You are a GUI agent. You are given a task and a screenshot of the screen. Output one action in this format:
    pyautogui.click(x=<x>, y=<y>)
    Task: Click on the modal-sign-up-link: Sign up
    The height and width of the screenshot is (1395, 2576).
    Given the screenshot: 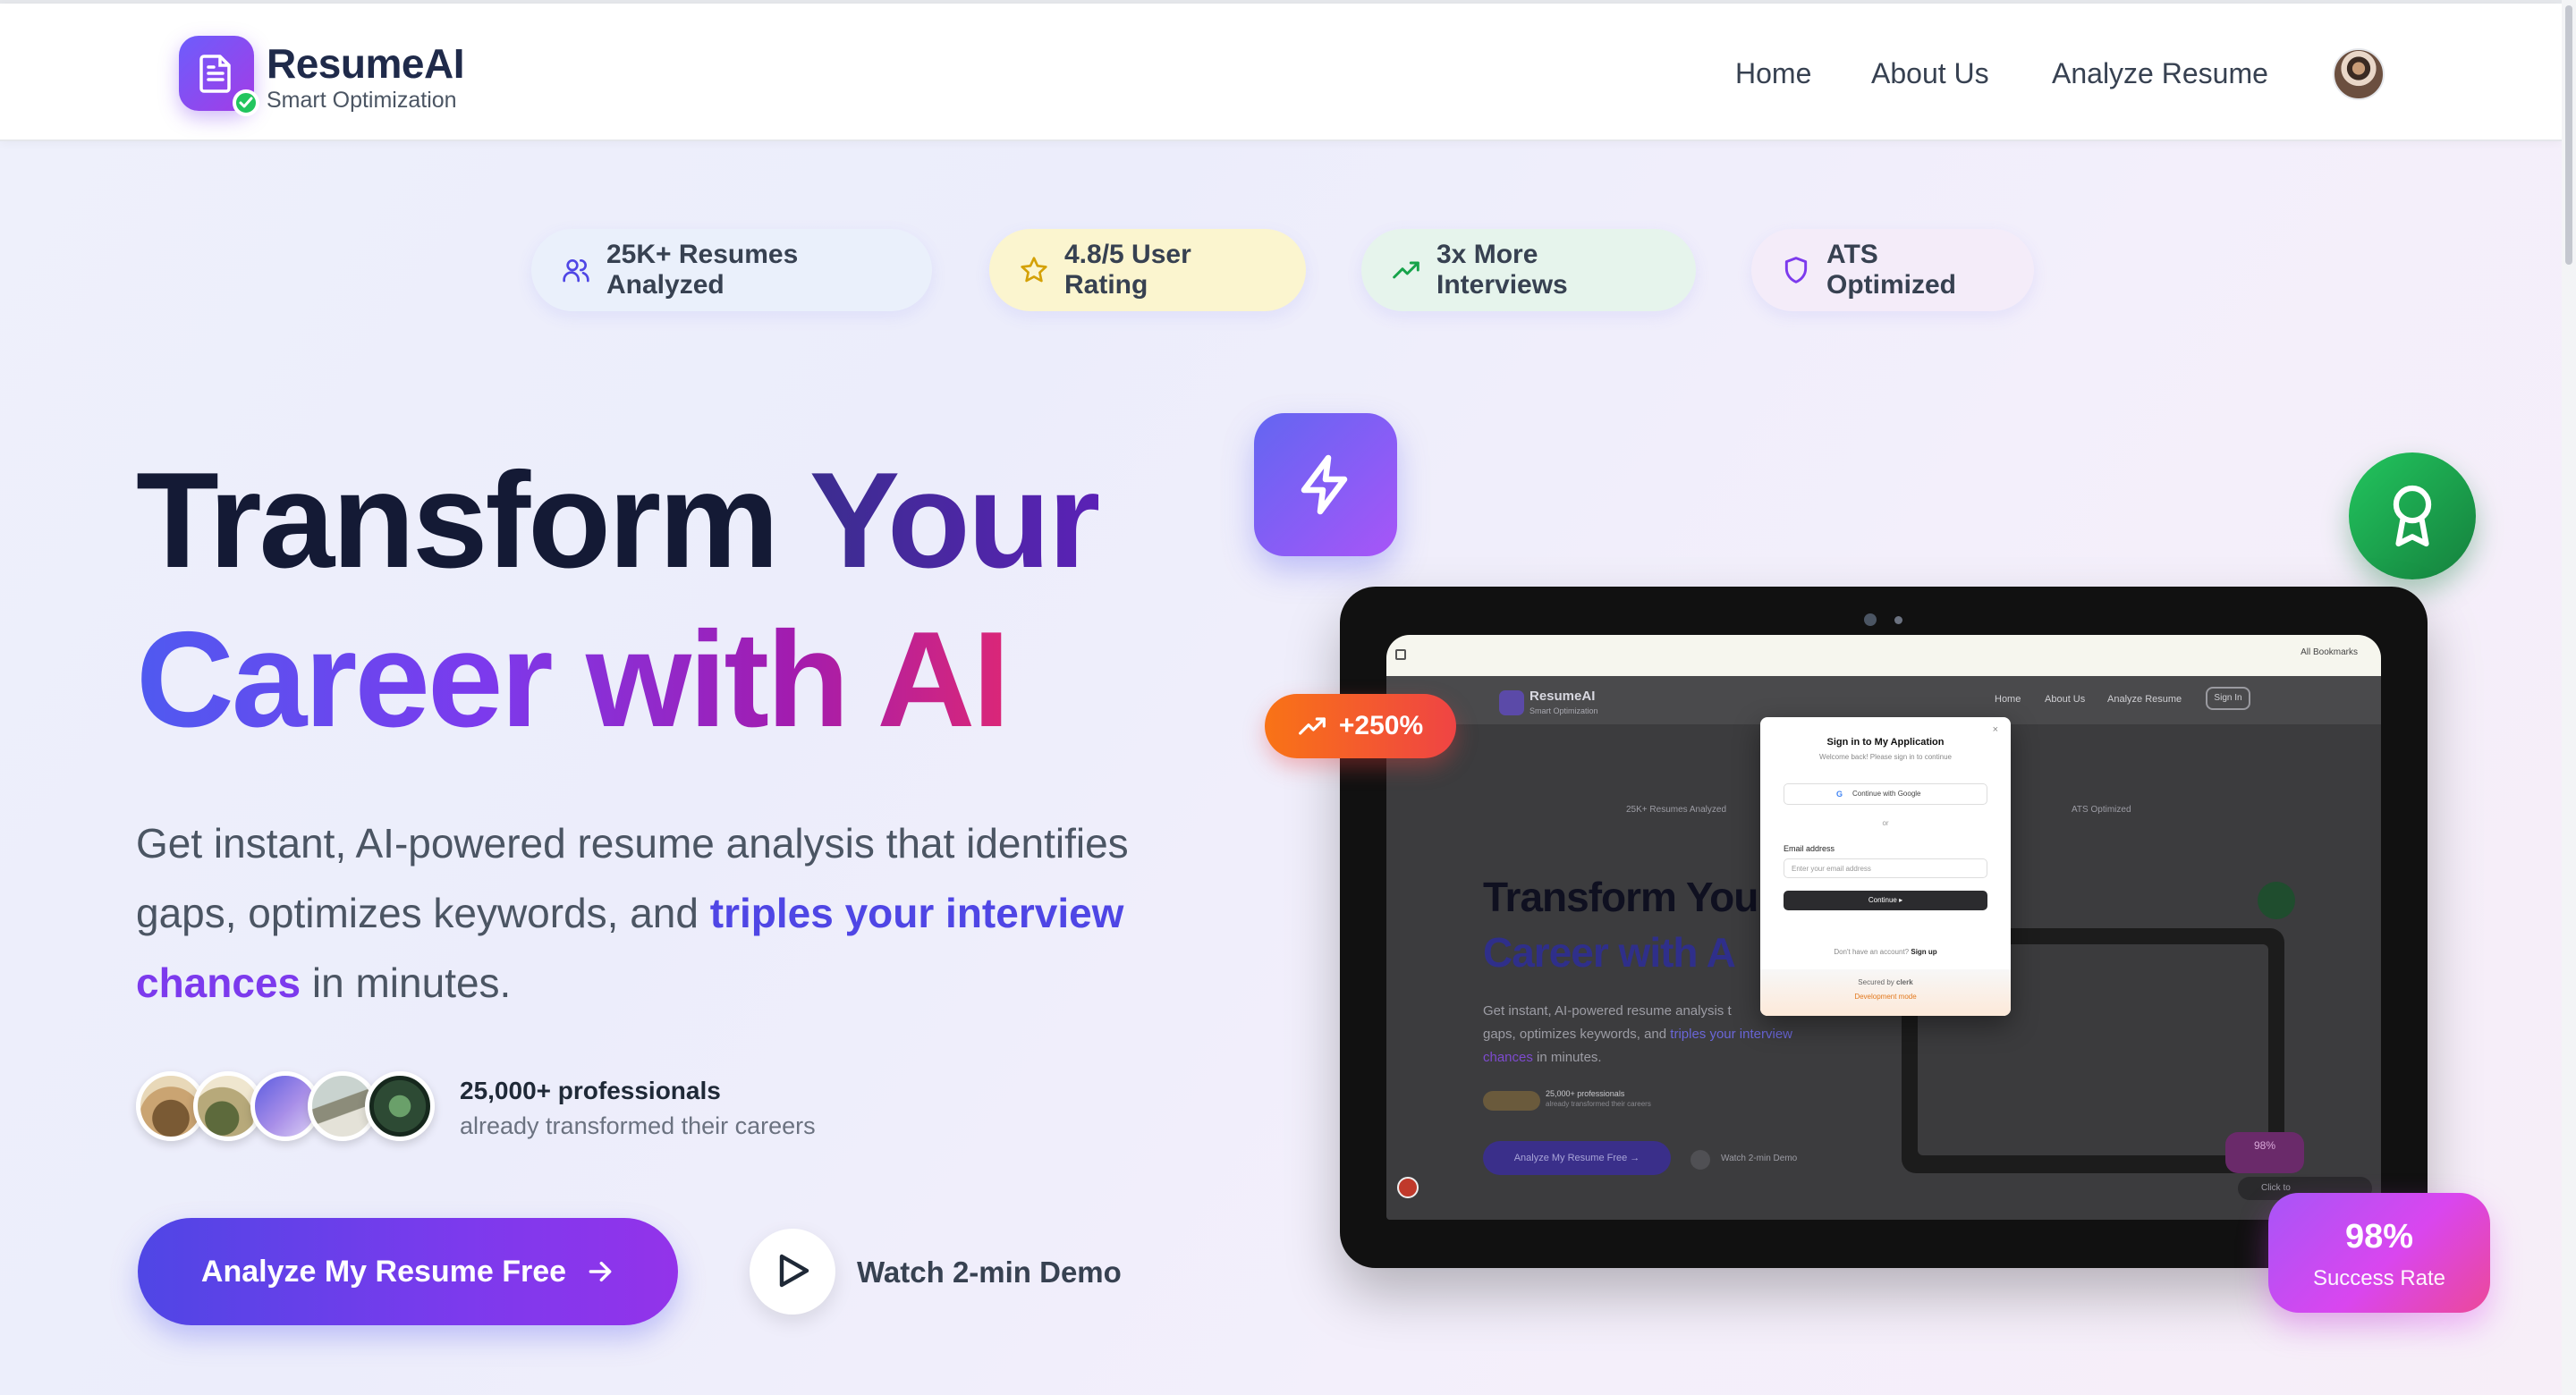 What is the action you would take?
    pyautogui.click(x=1924, y=952)
    